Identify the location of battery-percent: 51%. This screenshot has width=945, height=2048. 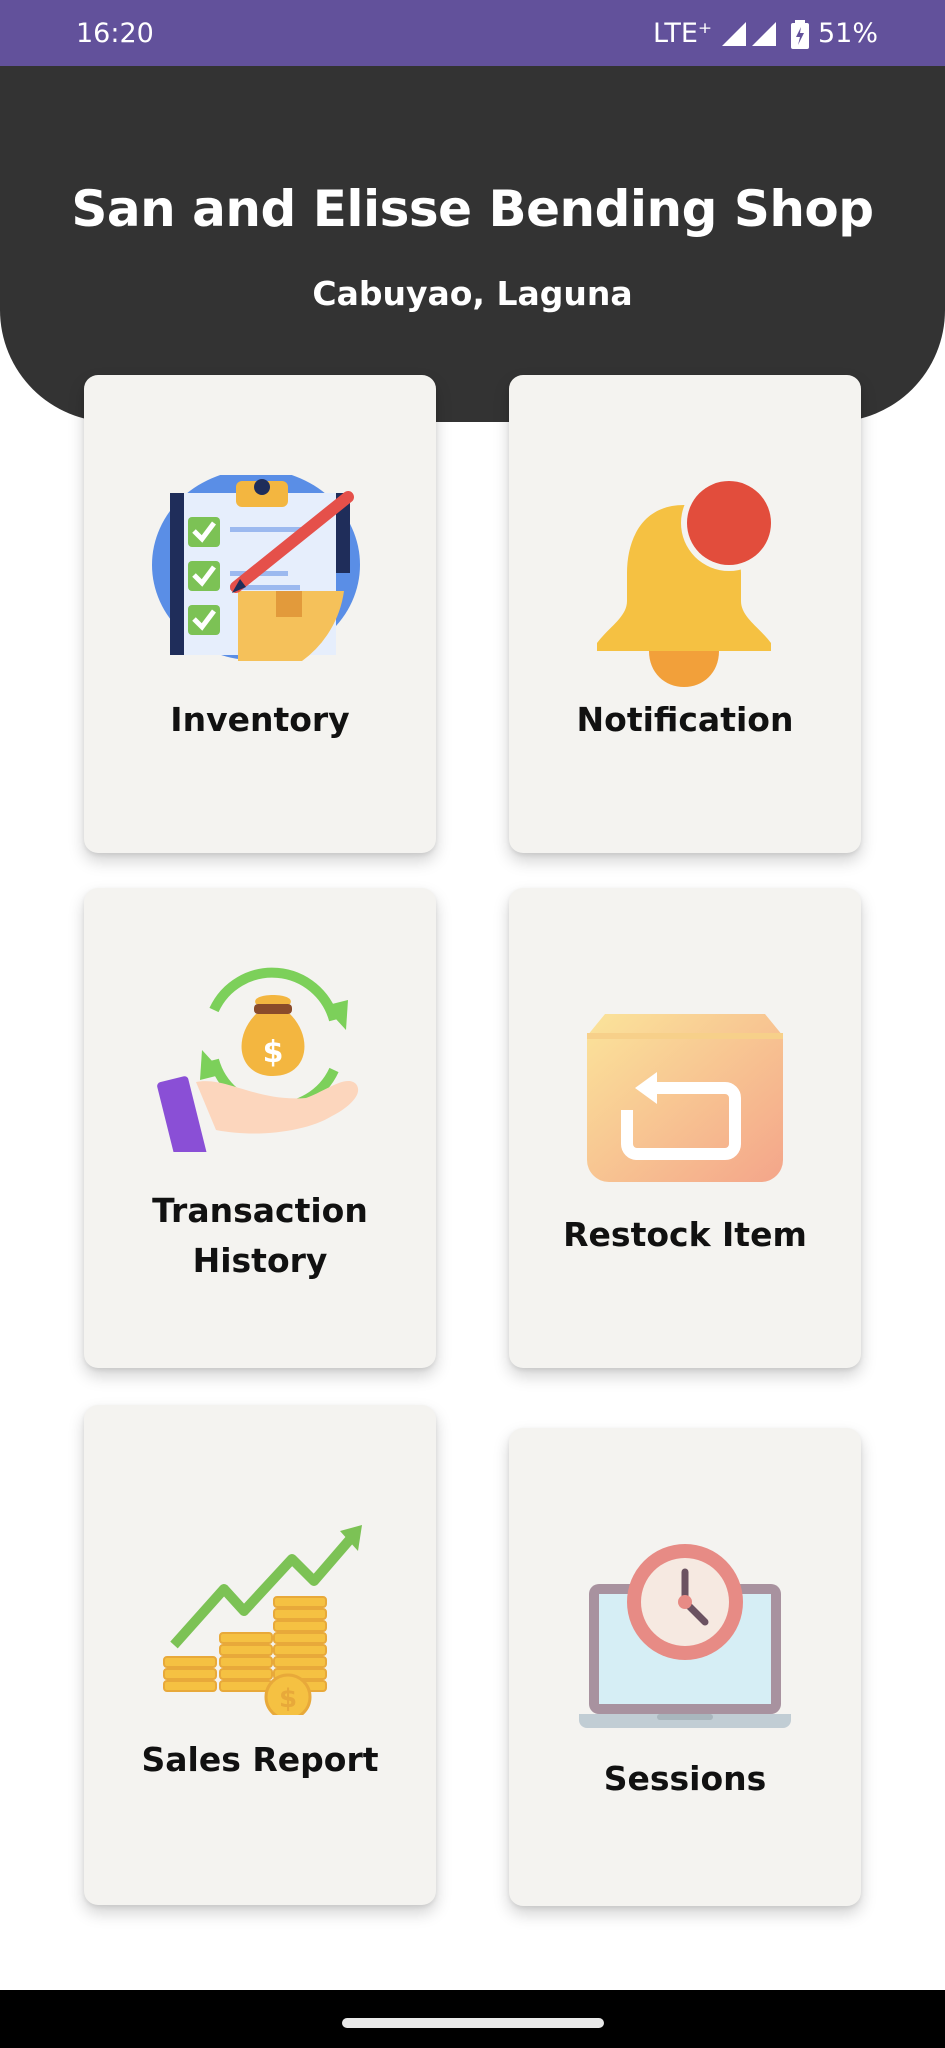
(848, 33).